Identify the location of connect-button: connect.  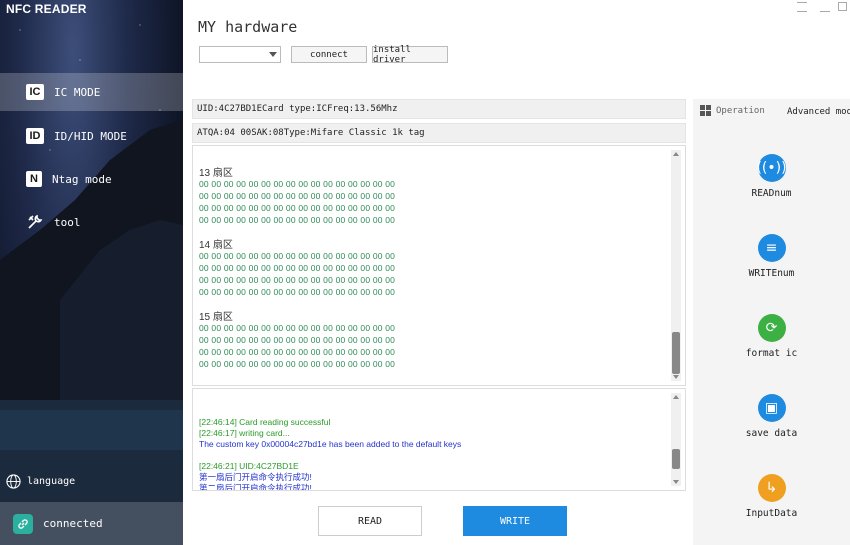
(329, 54).